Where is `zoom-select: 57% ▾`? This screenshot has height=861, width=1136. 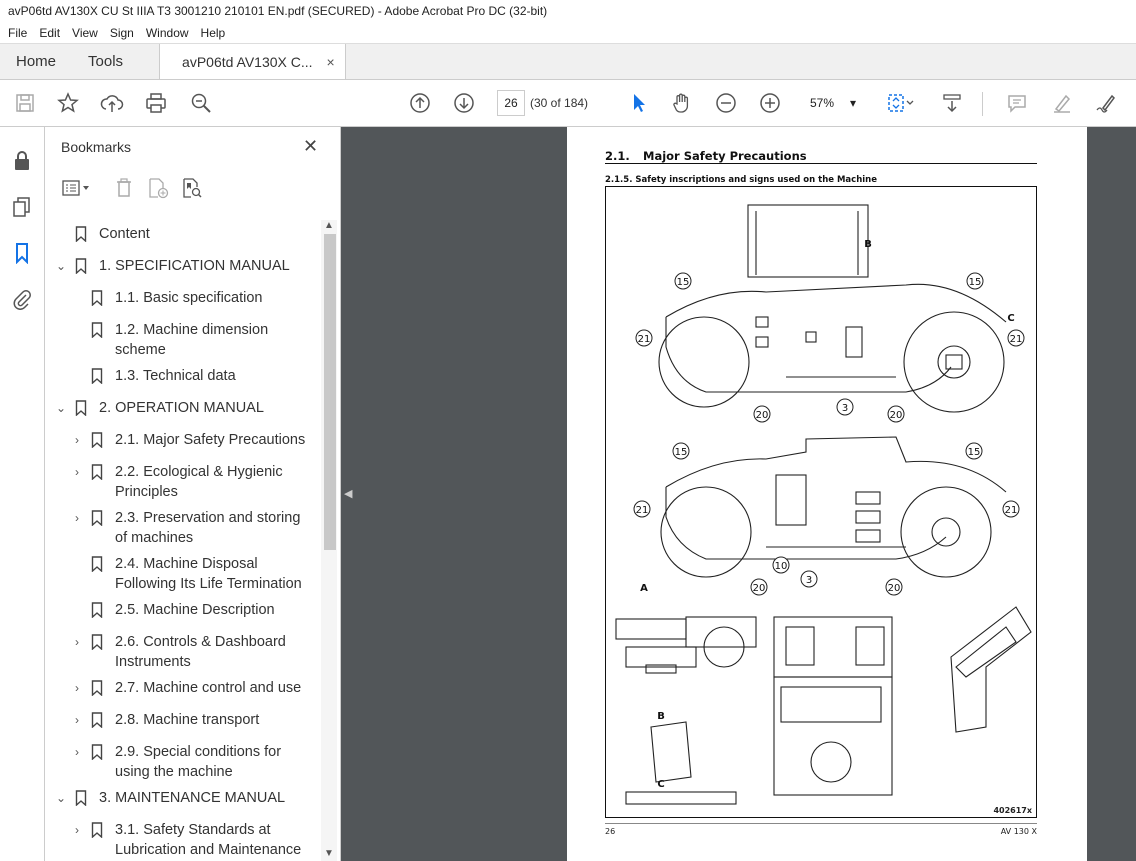
zoom-select: 57% ▾ is located at coordinates (831, 103).